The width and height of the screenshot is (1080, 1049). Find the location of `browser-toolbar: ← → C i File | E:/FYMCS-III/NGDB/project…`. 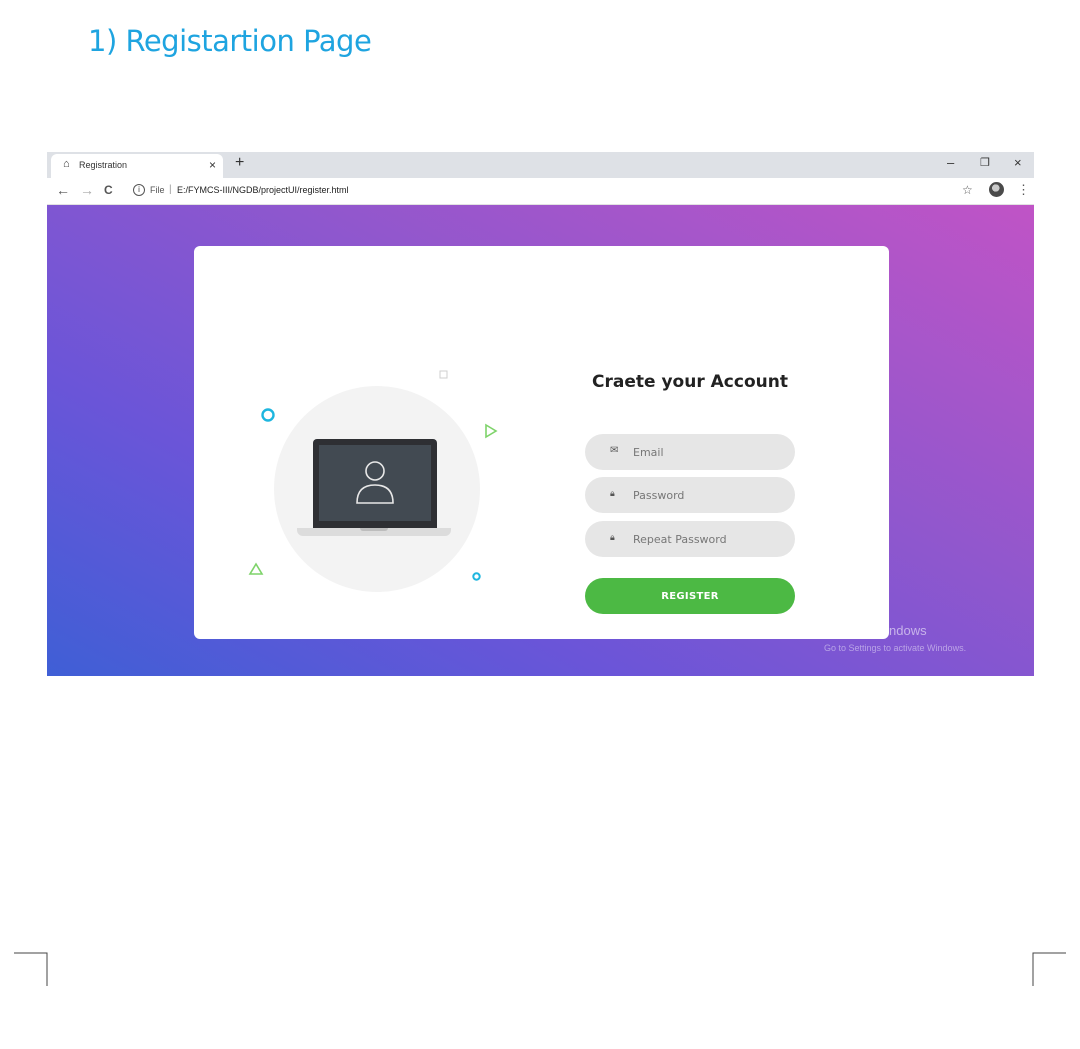

browser-toolbar: ← → C i File | E:/FYMCS-III/NGDB/project… is located at coordinates (540, 191).